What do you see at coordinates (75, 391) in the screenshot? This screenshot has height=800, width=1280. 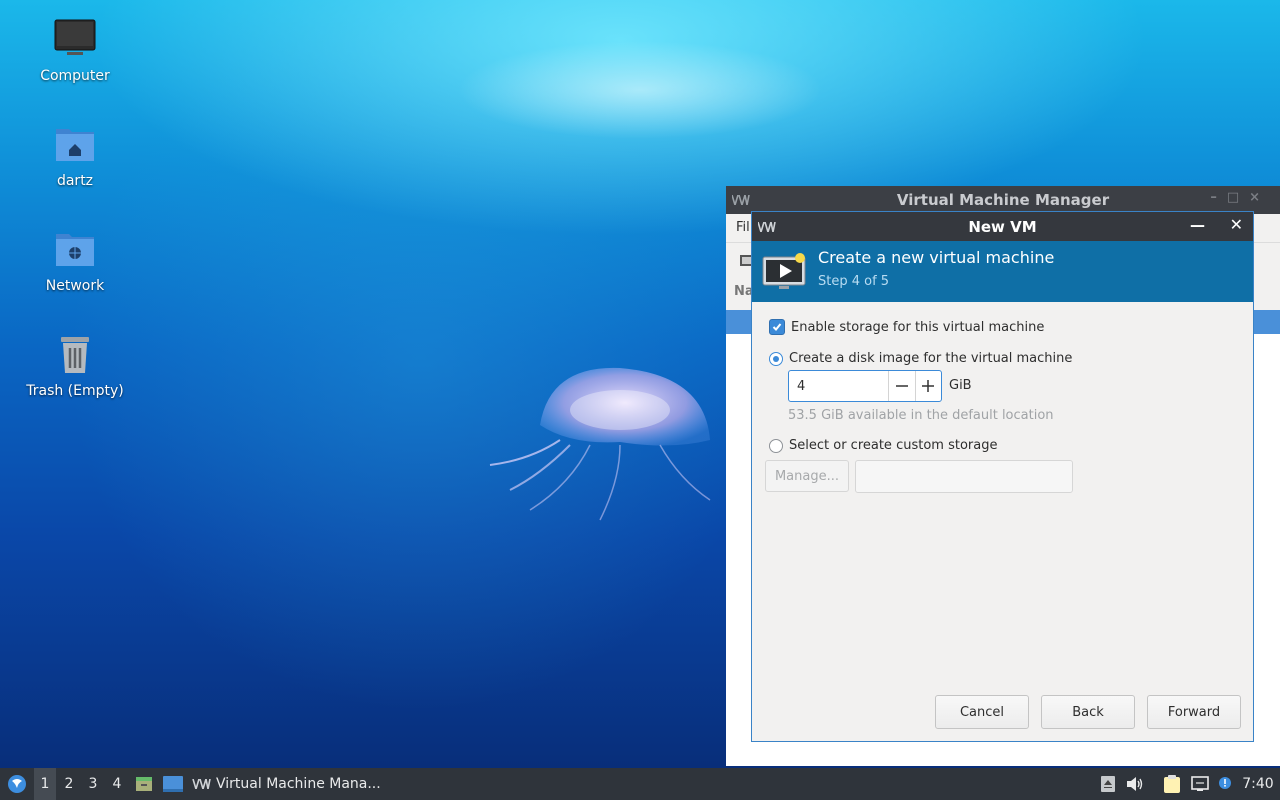 I see `desktop-icon-label: Trash (Empty)` at bounding box center [75, 391].